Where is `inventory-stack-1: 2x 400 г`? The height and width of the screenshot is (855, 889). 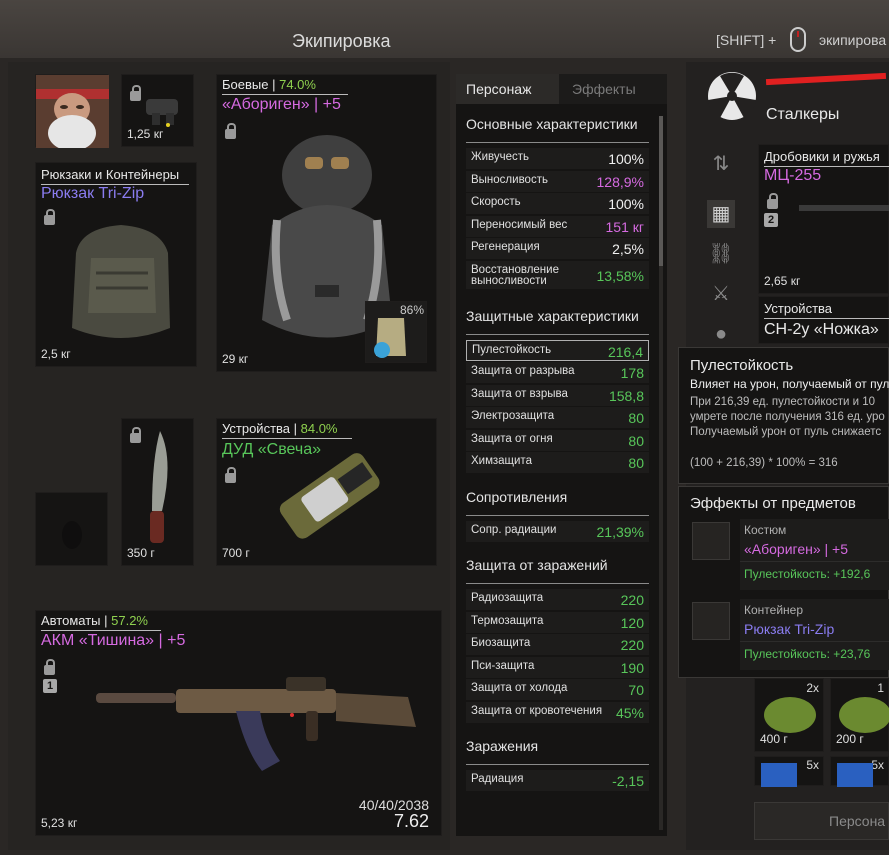 inventory-stack-1: 2x 400 г is located at coordinates (789, 715).